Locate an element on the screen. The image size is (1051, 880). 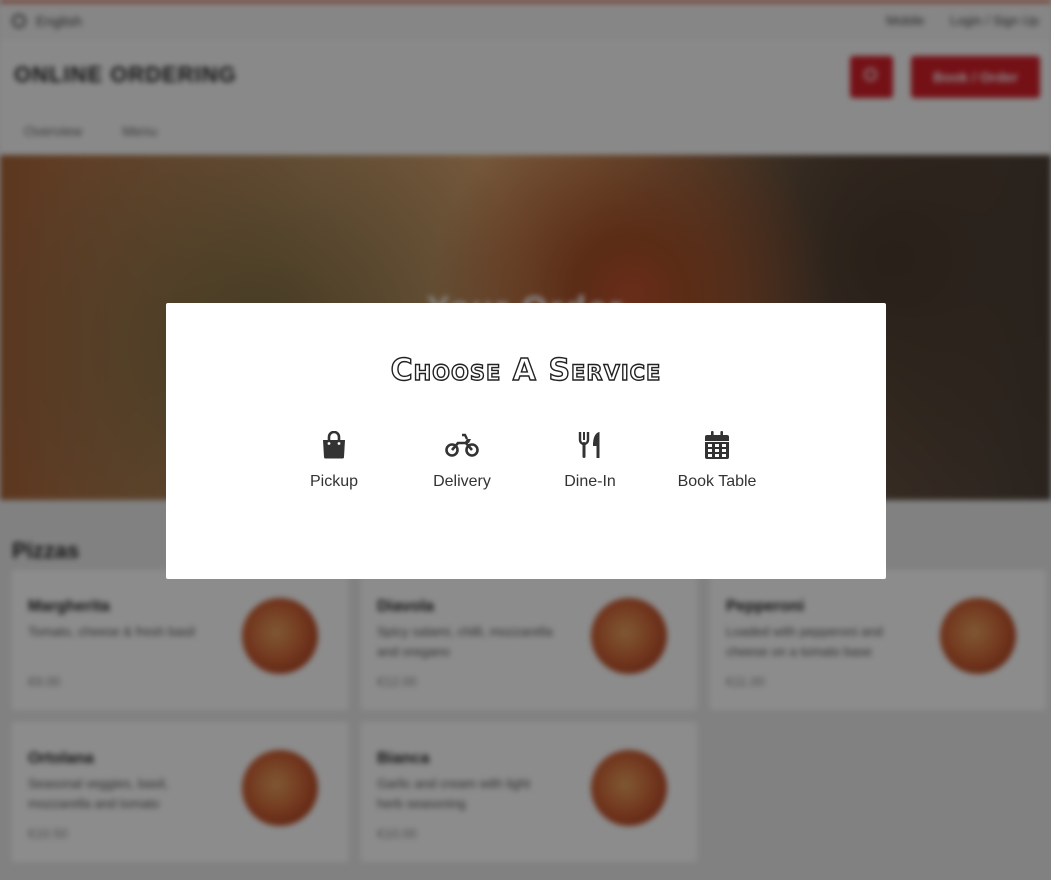
service-option-label: Pickup is located at coordinates (334, 481).